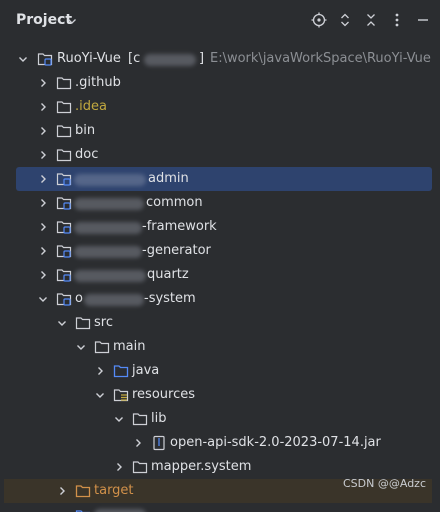  I want to click on source-folder-icon, so click(121, 371).